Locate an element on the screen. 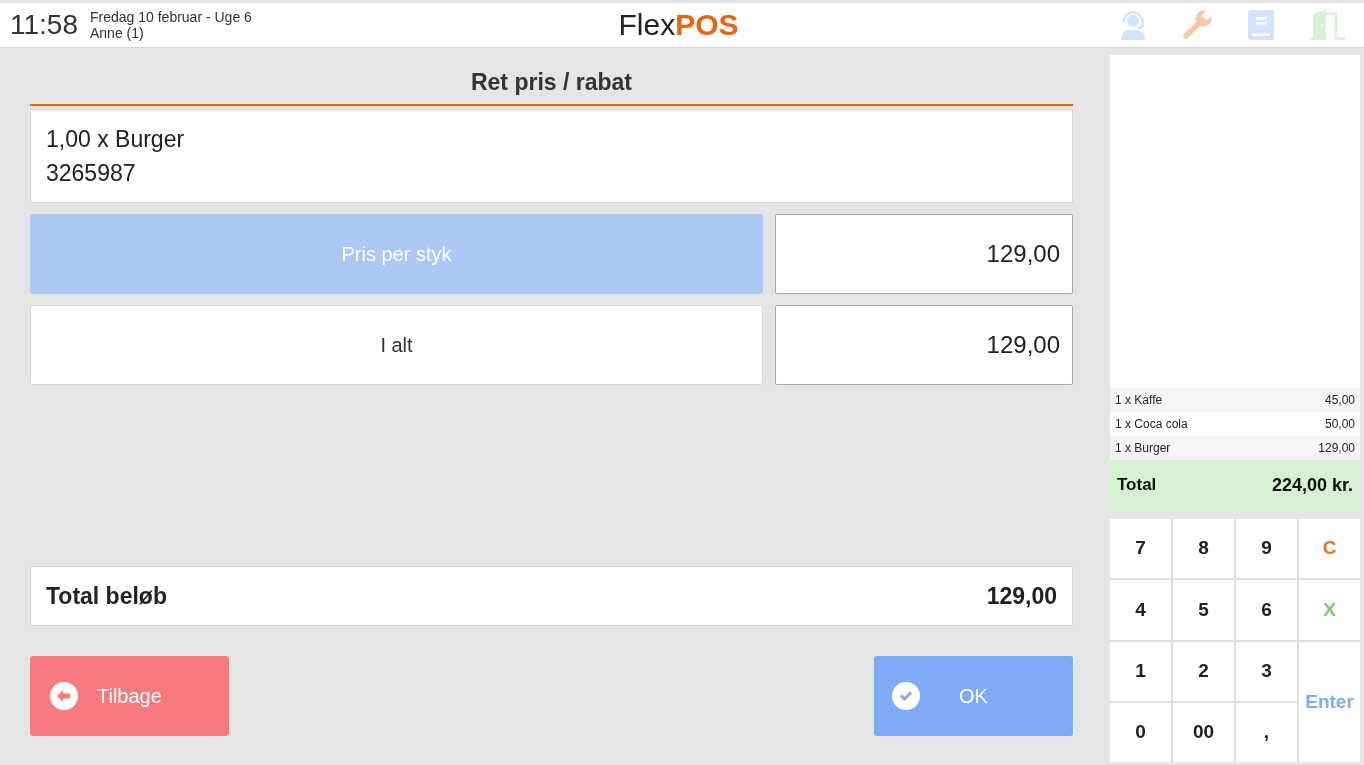  product-code: 3265987 is located at coordinates (91, 173).